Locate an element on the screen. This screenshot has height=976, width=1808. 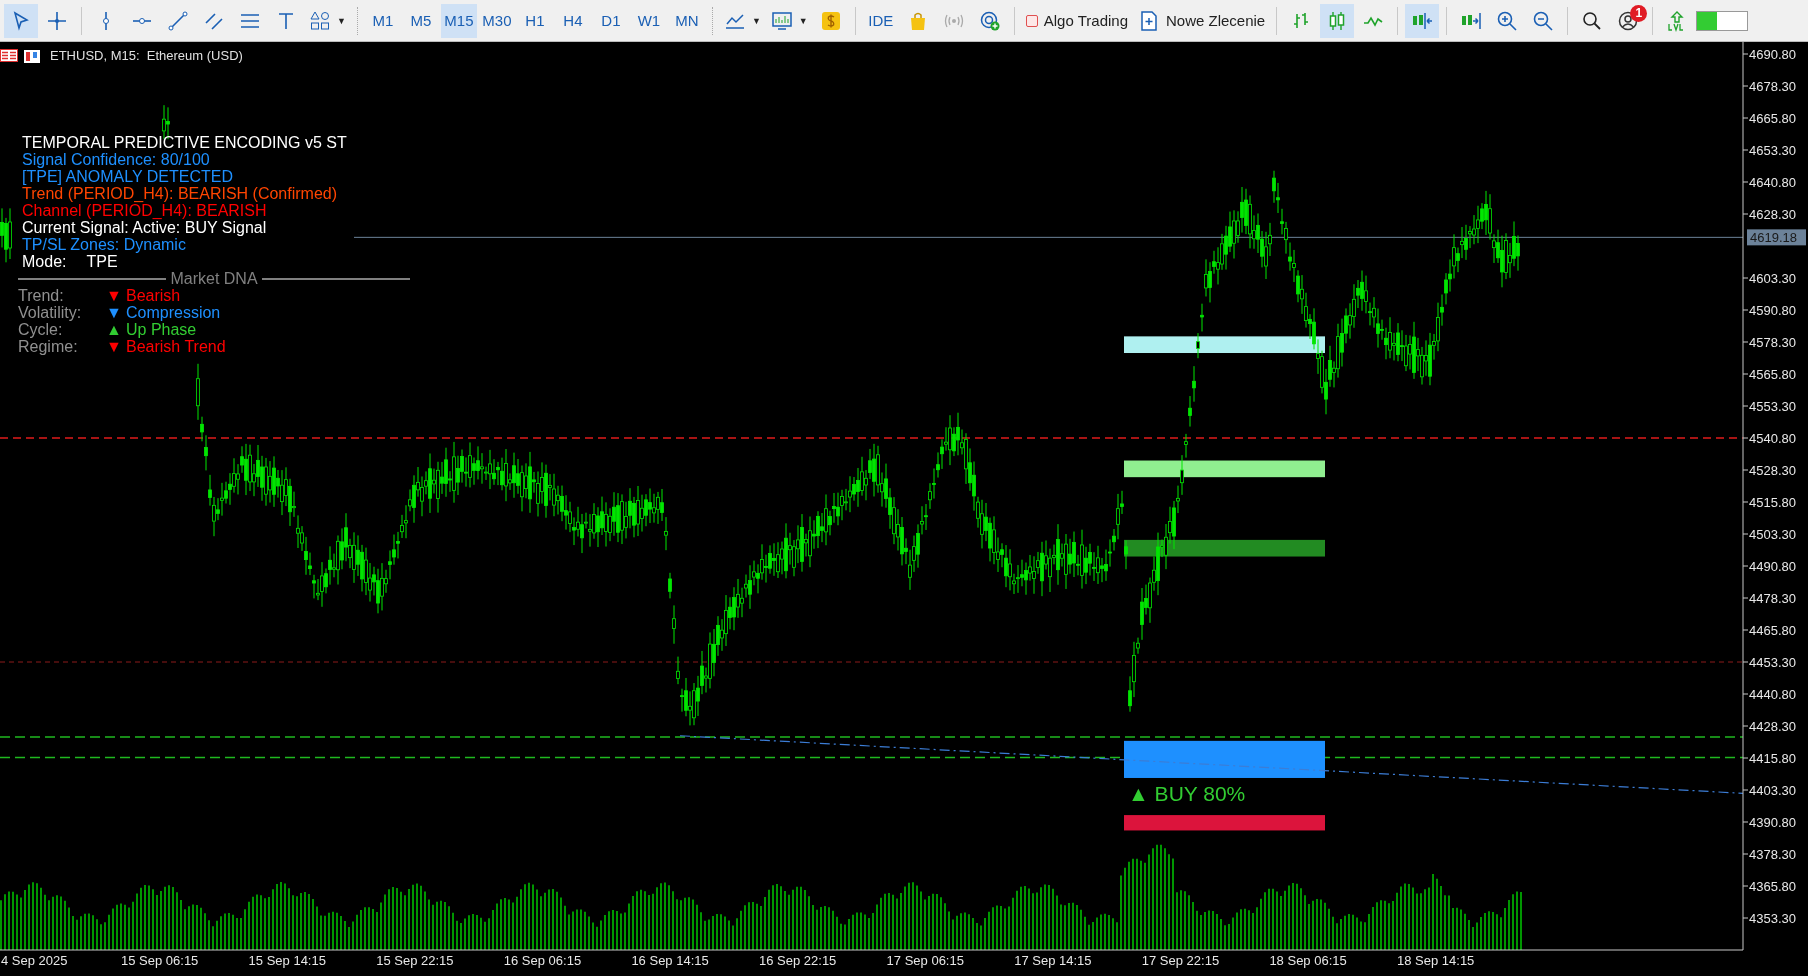
price-label: 4478.30 is located at coordinates (1772, 598).